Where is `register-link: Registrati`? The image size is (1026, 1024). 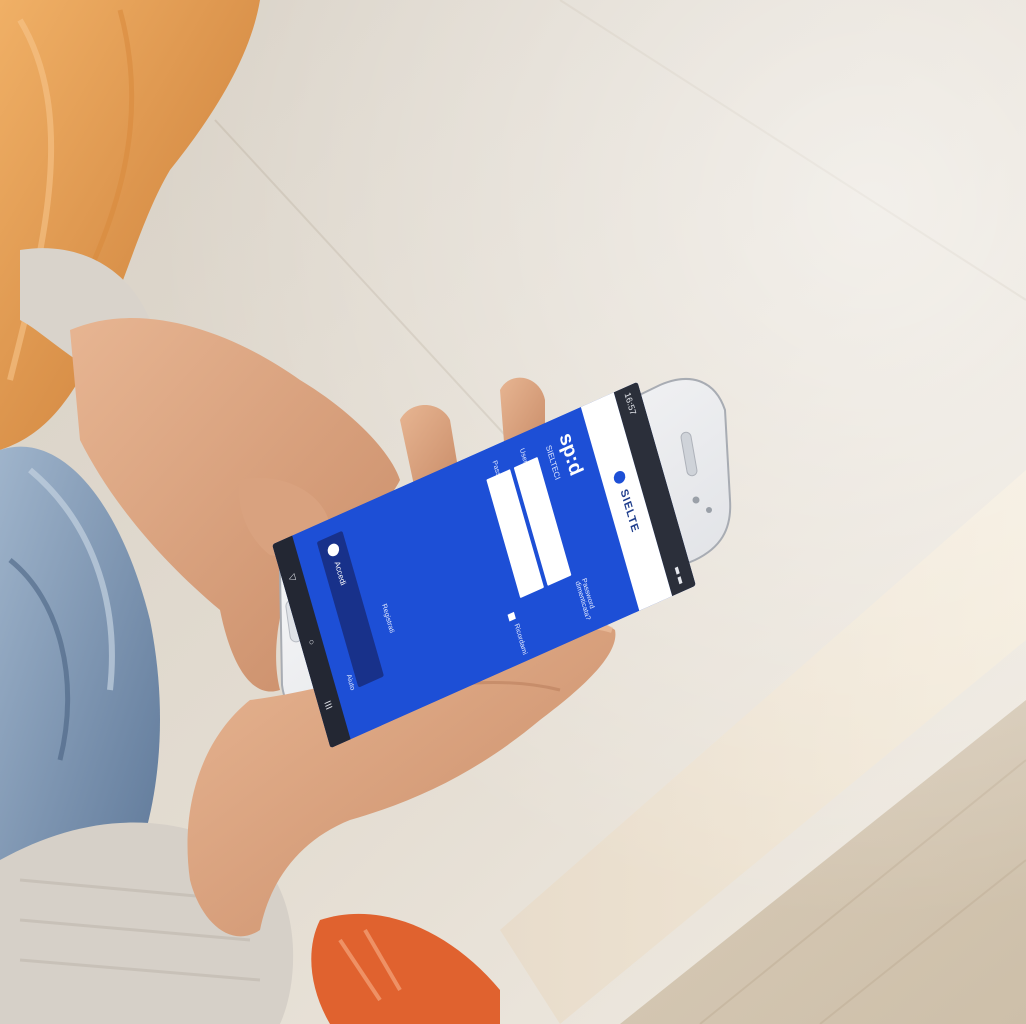 register-link: Registrati is located at coordinates (387, 619).